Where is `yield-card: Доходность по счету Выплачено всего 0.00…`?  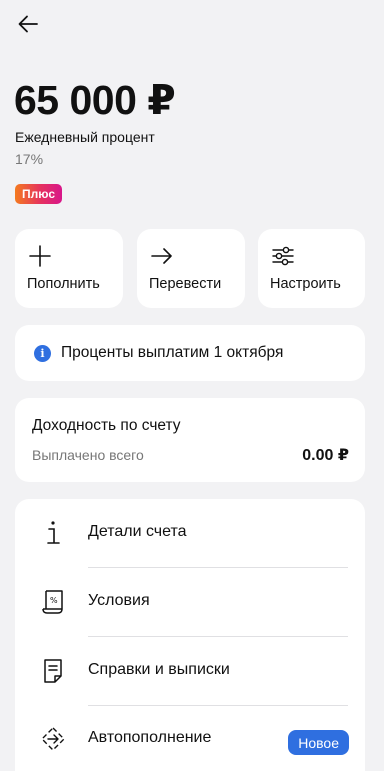 yield-card: Доходность по счету Выплачено всего 0.00… is located at coordinates (190, 440).